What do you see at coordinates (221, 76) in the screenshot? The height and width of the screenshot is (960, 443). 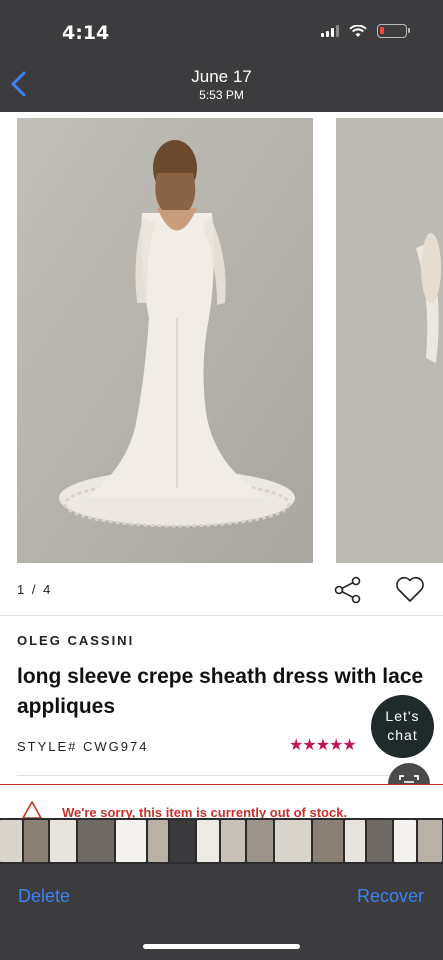 I see `nav-date: June 17` at bounding box center [221, 76].